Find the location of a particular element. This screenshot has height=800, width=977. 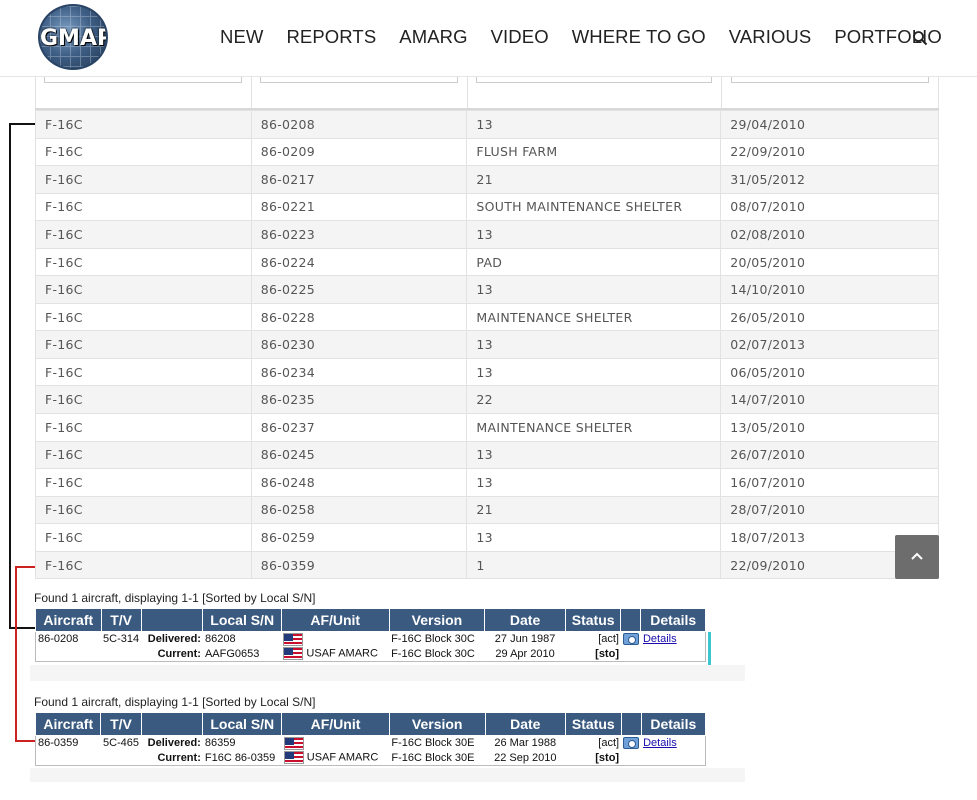

connector-red-top is located at coordinates (25, 567).